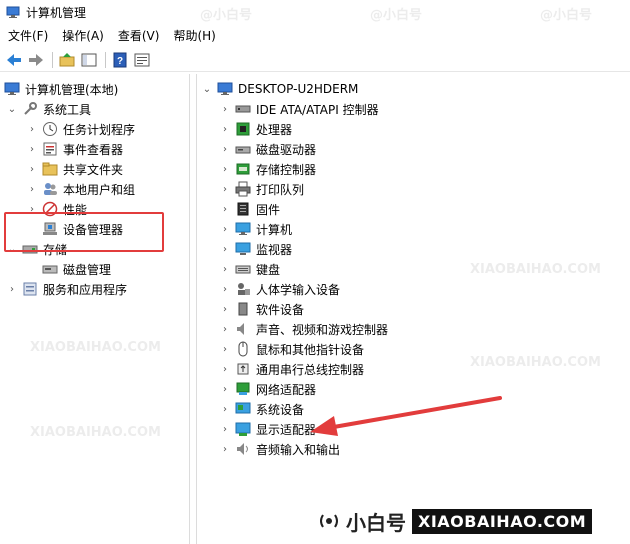 The width and height of the screenshot is (630, 544). Describe the element at coordinates (142, 60) in the screenshot. I see `properties-icon` at that location.